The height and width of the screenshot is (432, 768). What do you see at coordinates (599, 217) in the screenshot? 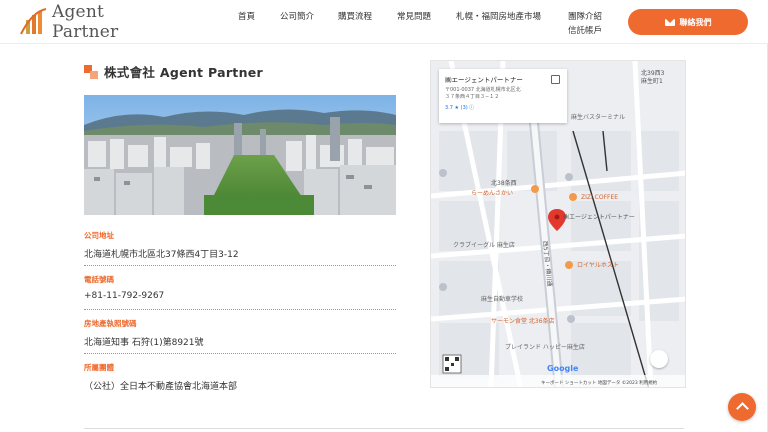
I see `map-pin-label: ㈱エージェントパートナー` at bounding box center [599, 217].